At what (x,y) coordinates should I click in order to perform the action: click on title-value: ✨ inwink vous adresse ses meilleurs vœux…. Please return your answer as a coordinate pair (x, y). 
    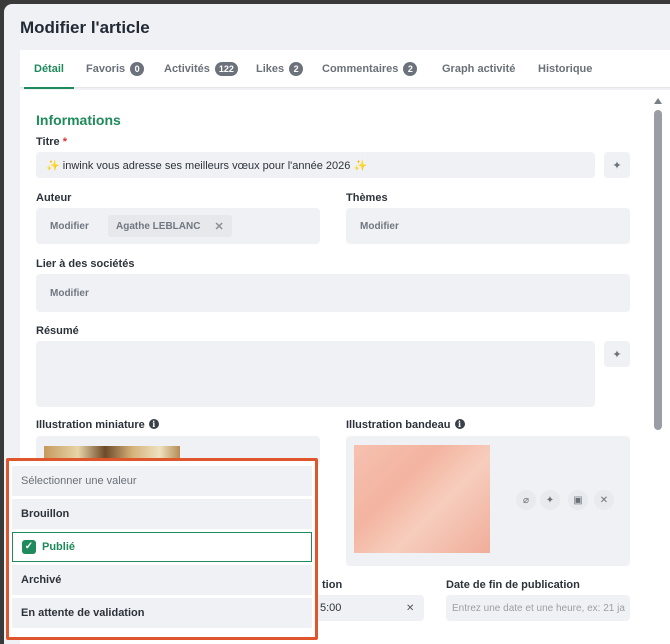
    Looking at the image, I should click on (207, 165).